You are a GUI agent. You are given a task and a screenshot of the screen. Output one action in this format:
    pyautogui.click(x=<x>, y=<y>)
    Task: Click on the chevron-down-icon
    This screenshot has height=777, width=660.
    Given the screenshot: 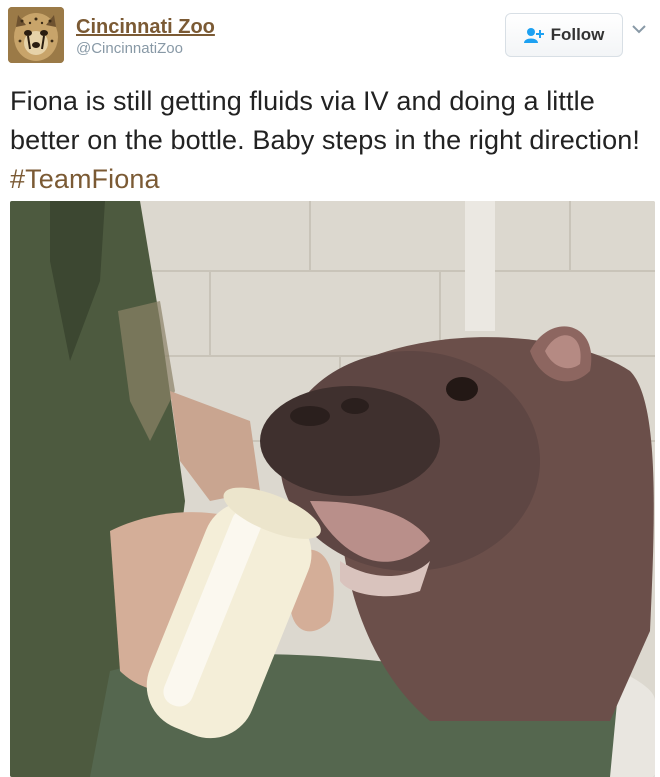 What is the action you would take?
    pyautogui.click(x=639, y=29)
    